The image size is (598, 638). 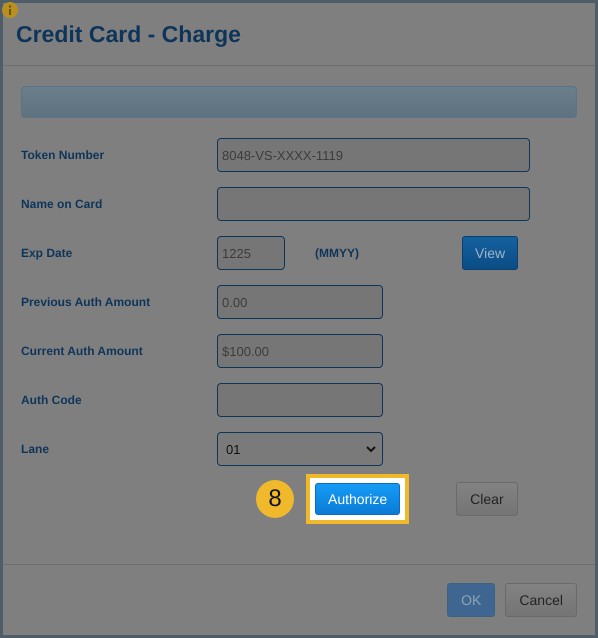 What do you see at coordinates (373, 155) in the screenshot?
I see `input-field: 8048-VS-XXXX-1119` at bounding box center [373, 155].